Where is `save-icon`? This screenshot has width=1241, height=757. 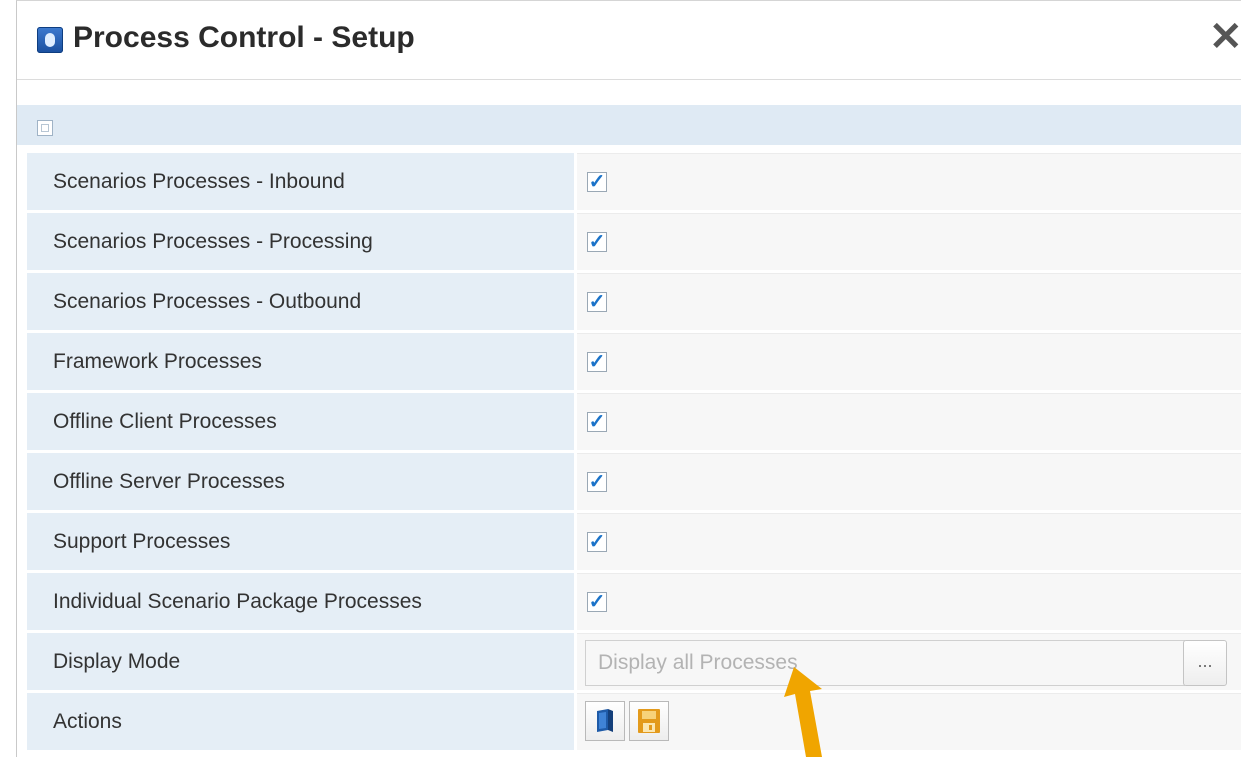 save-icon is located at coordinates (649, 721).